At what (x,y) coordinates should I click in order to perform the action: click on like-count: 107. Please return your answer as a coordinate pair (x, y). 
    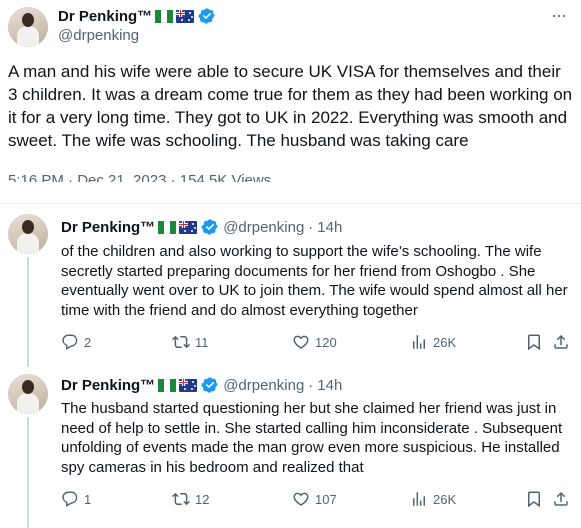
    Looking at the image, I should click on (326, 499).